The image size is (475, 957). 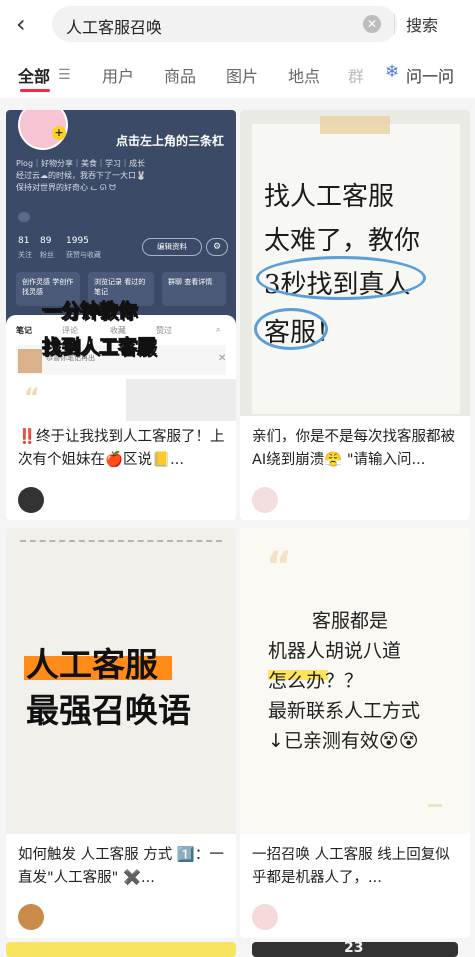 I want to click on note-card, so click(x=121, y=949).